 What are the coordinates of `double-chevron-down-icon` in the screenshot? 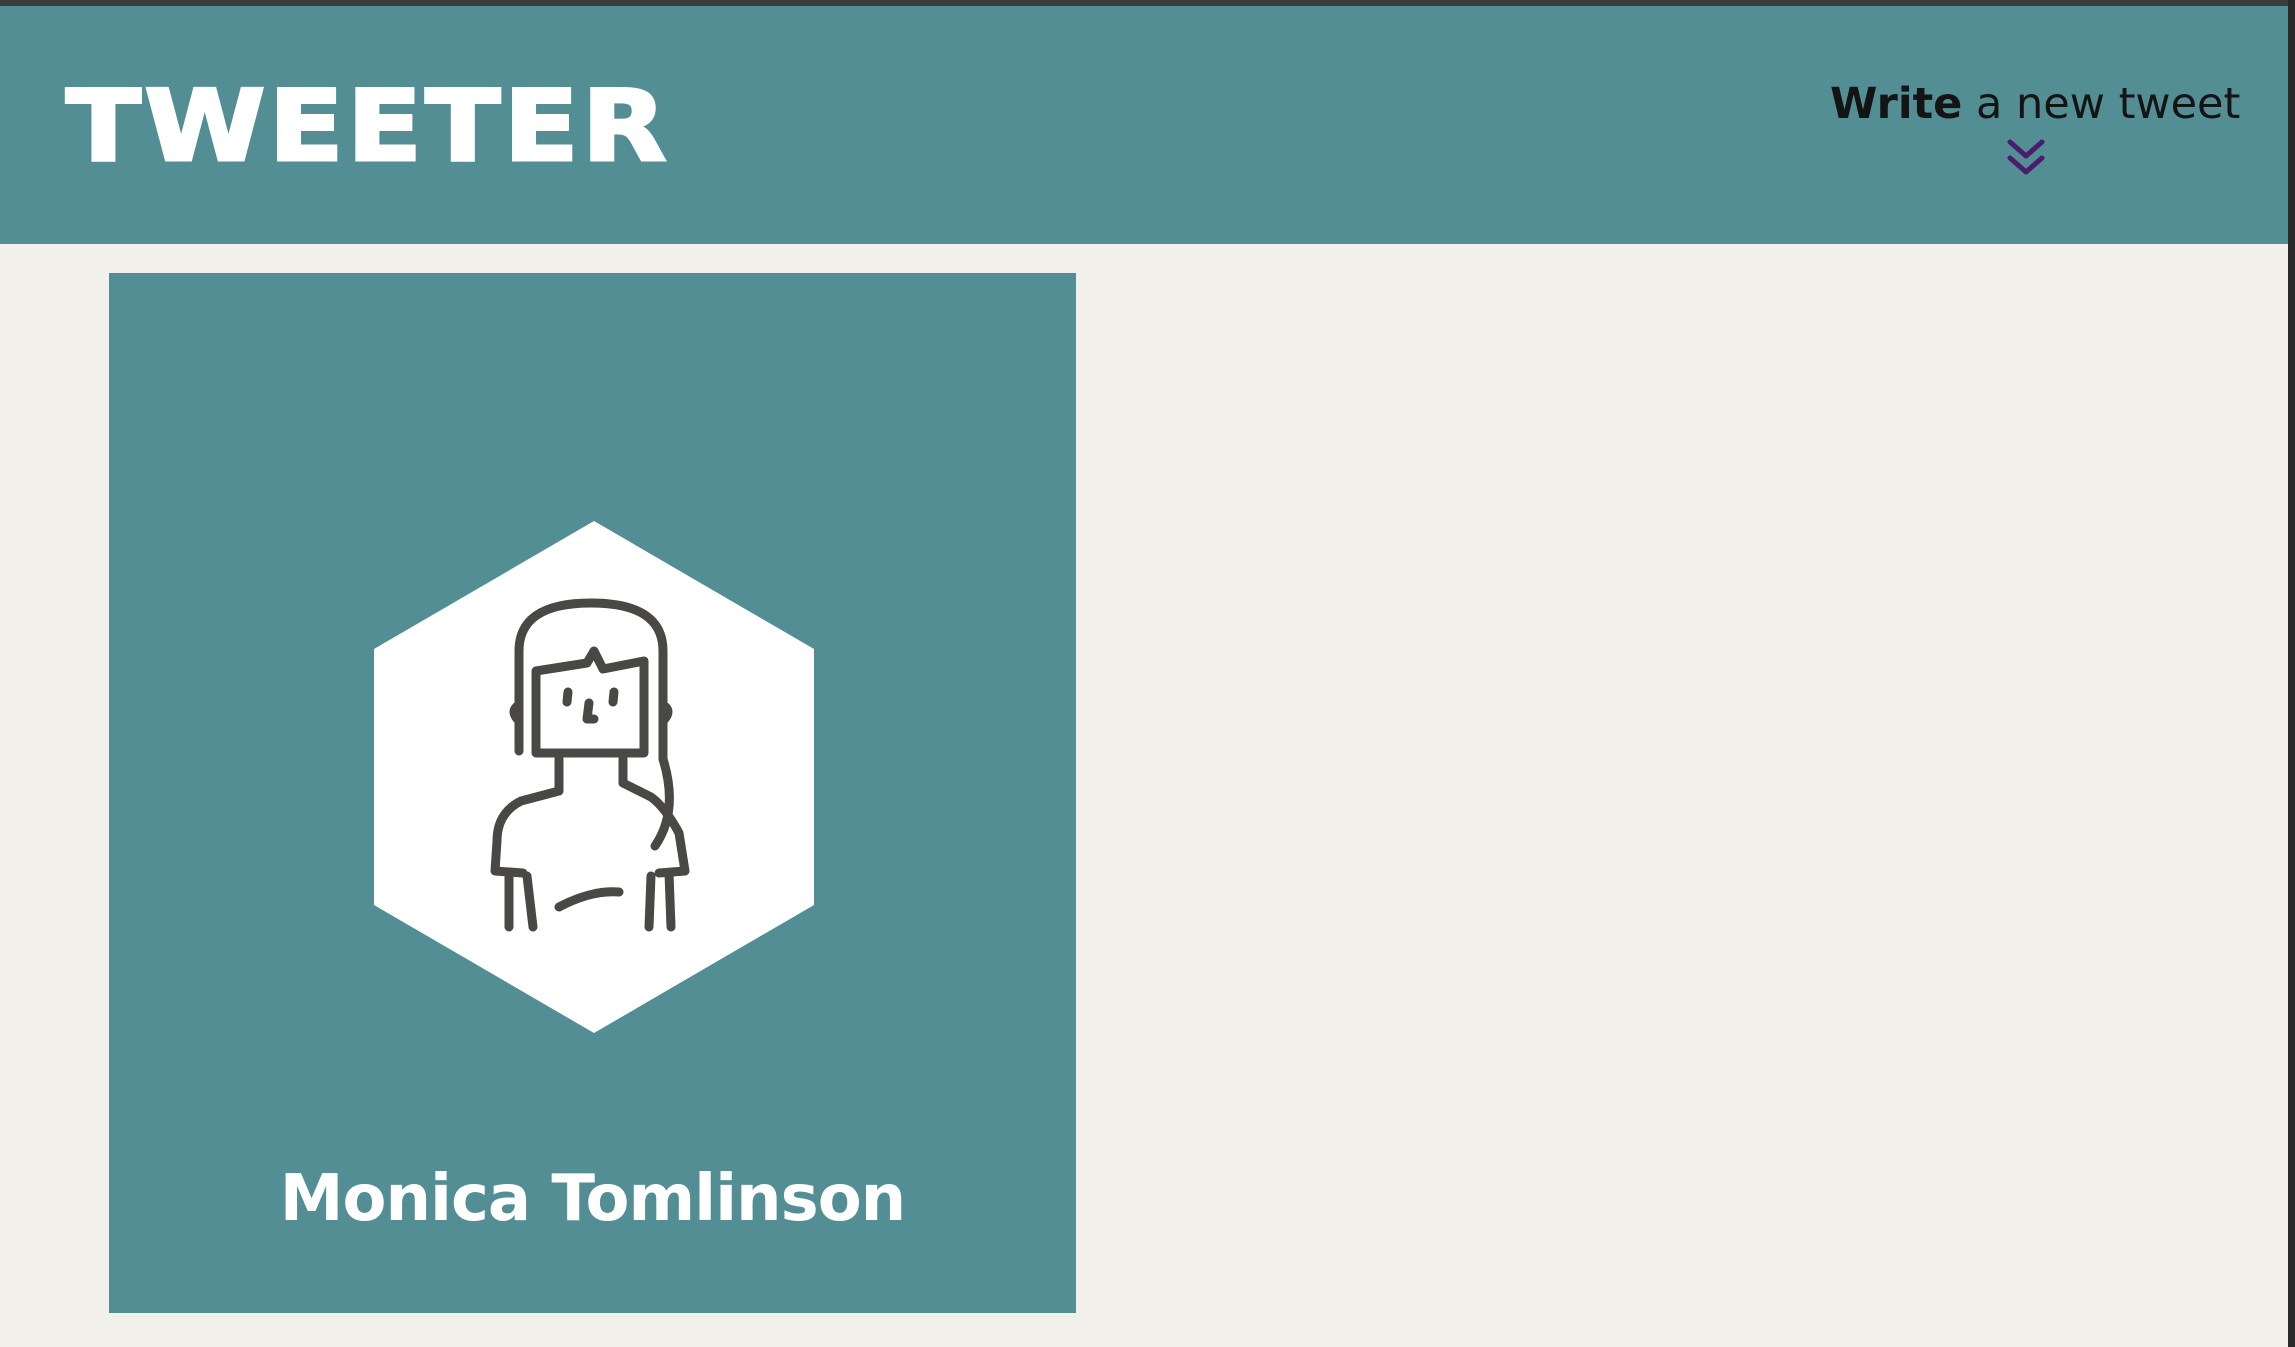 It's located at (2026, 158).